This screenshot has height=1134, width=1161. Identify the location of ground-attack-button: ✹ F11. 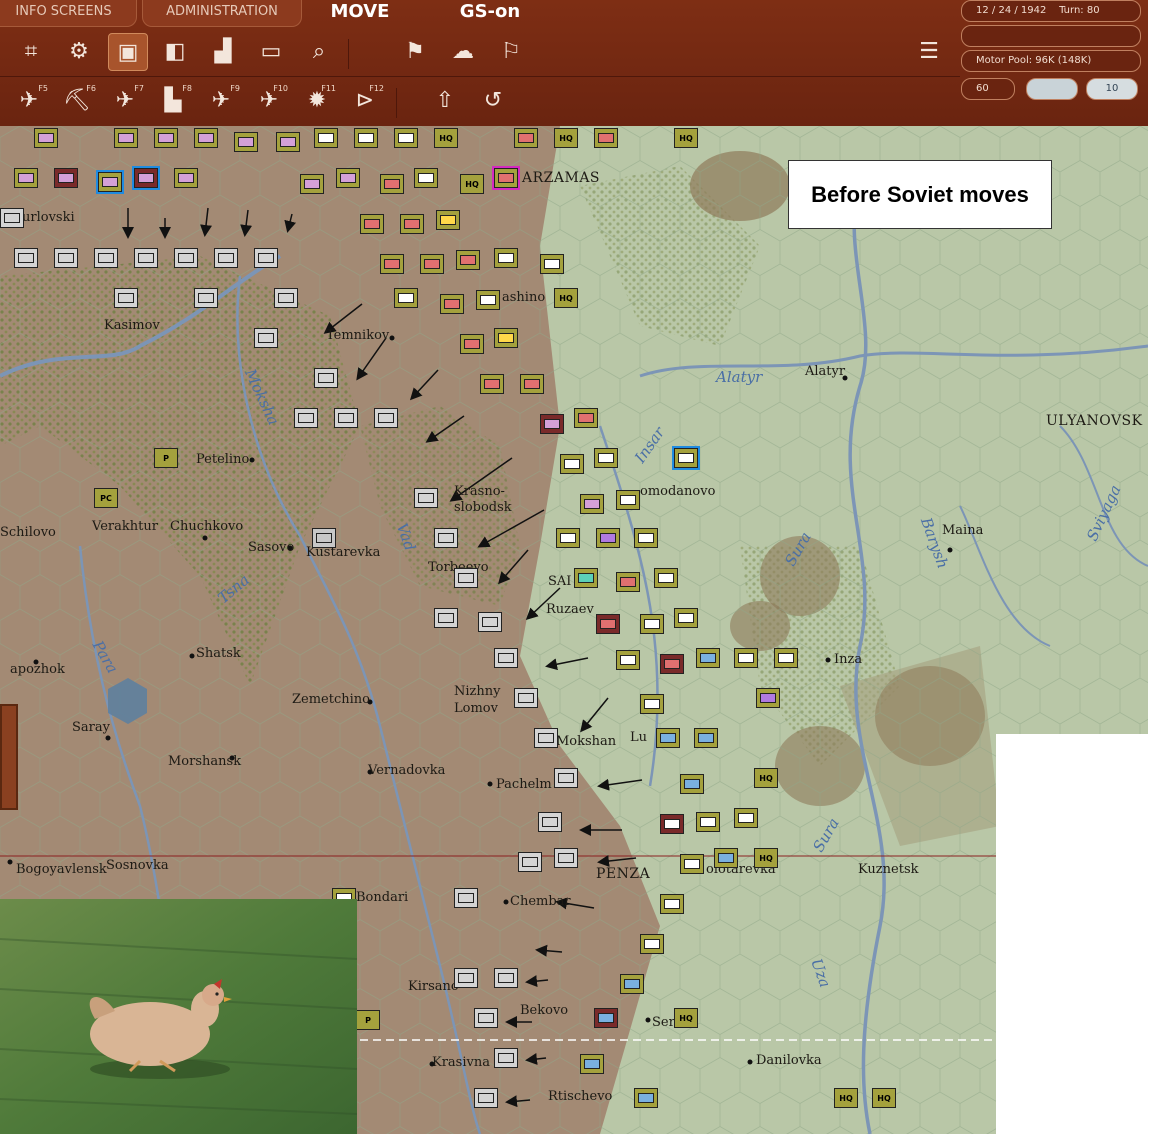
(317, 100).